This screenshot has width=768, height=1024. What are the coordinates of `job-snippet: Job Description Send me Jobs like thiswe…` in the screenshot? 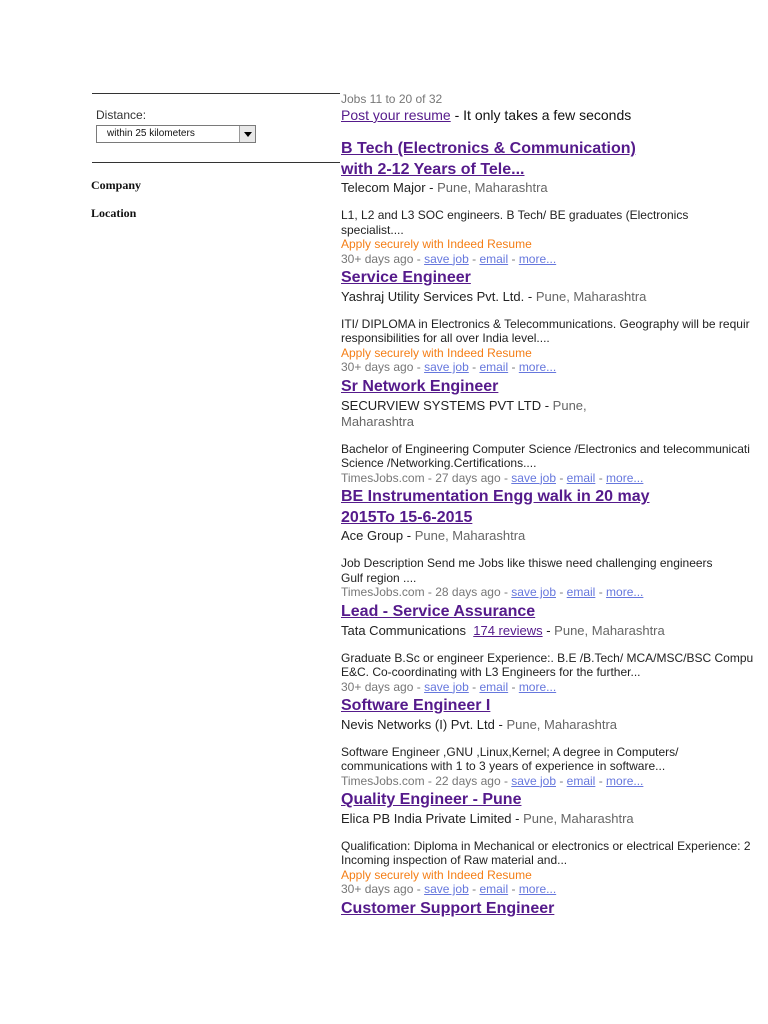 It's located at (527, 570).